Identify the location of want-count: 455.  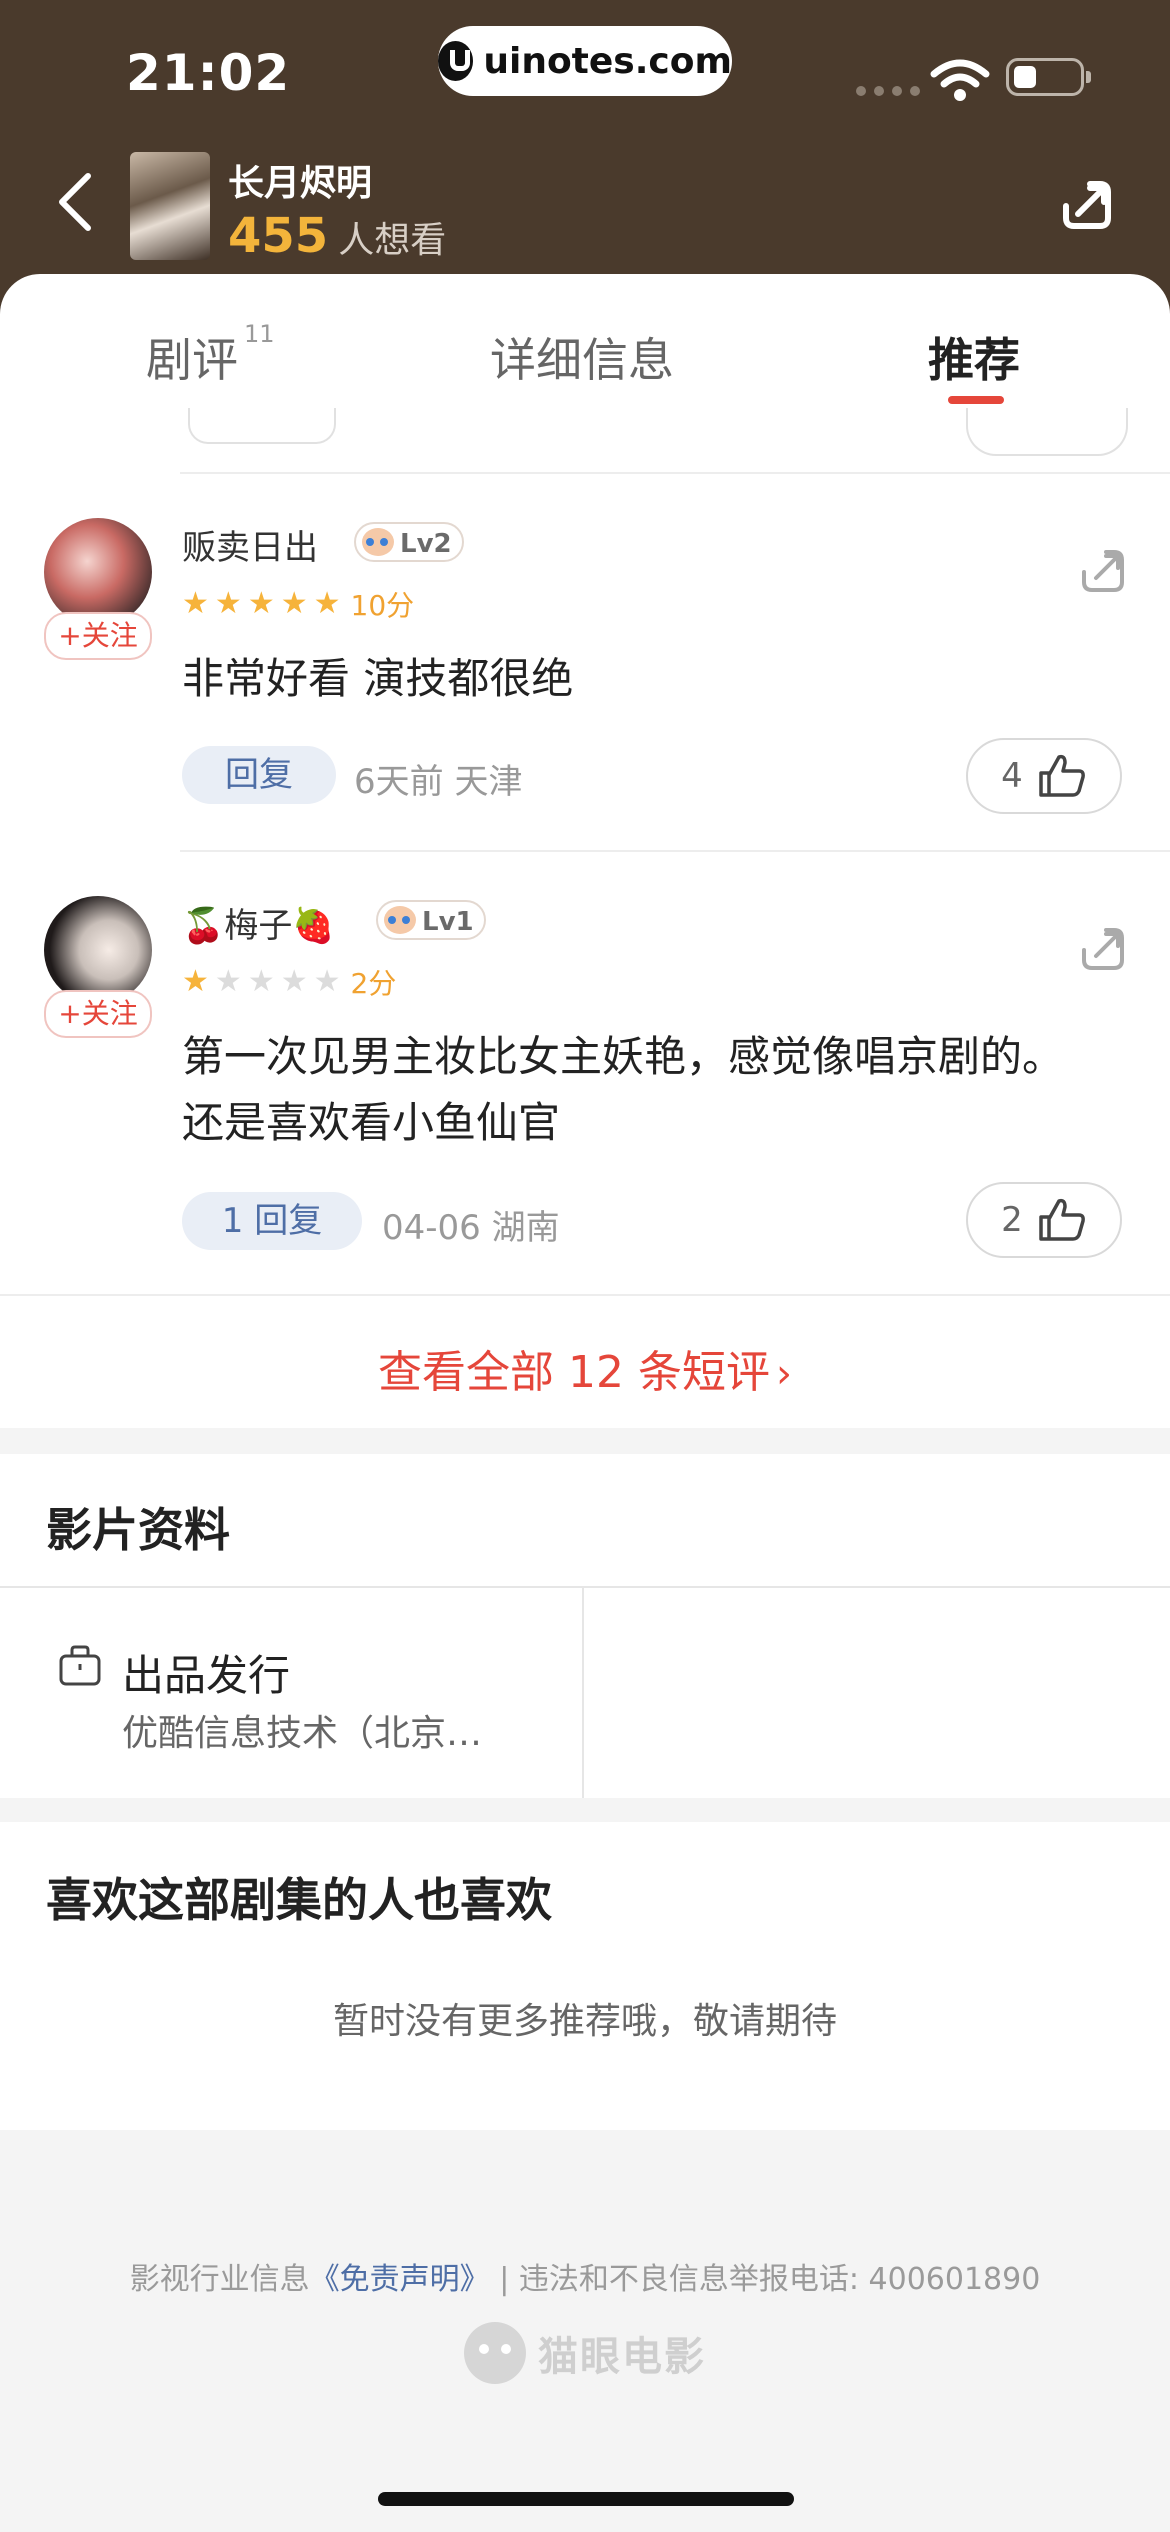
(278, 236).